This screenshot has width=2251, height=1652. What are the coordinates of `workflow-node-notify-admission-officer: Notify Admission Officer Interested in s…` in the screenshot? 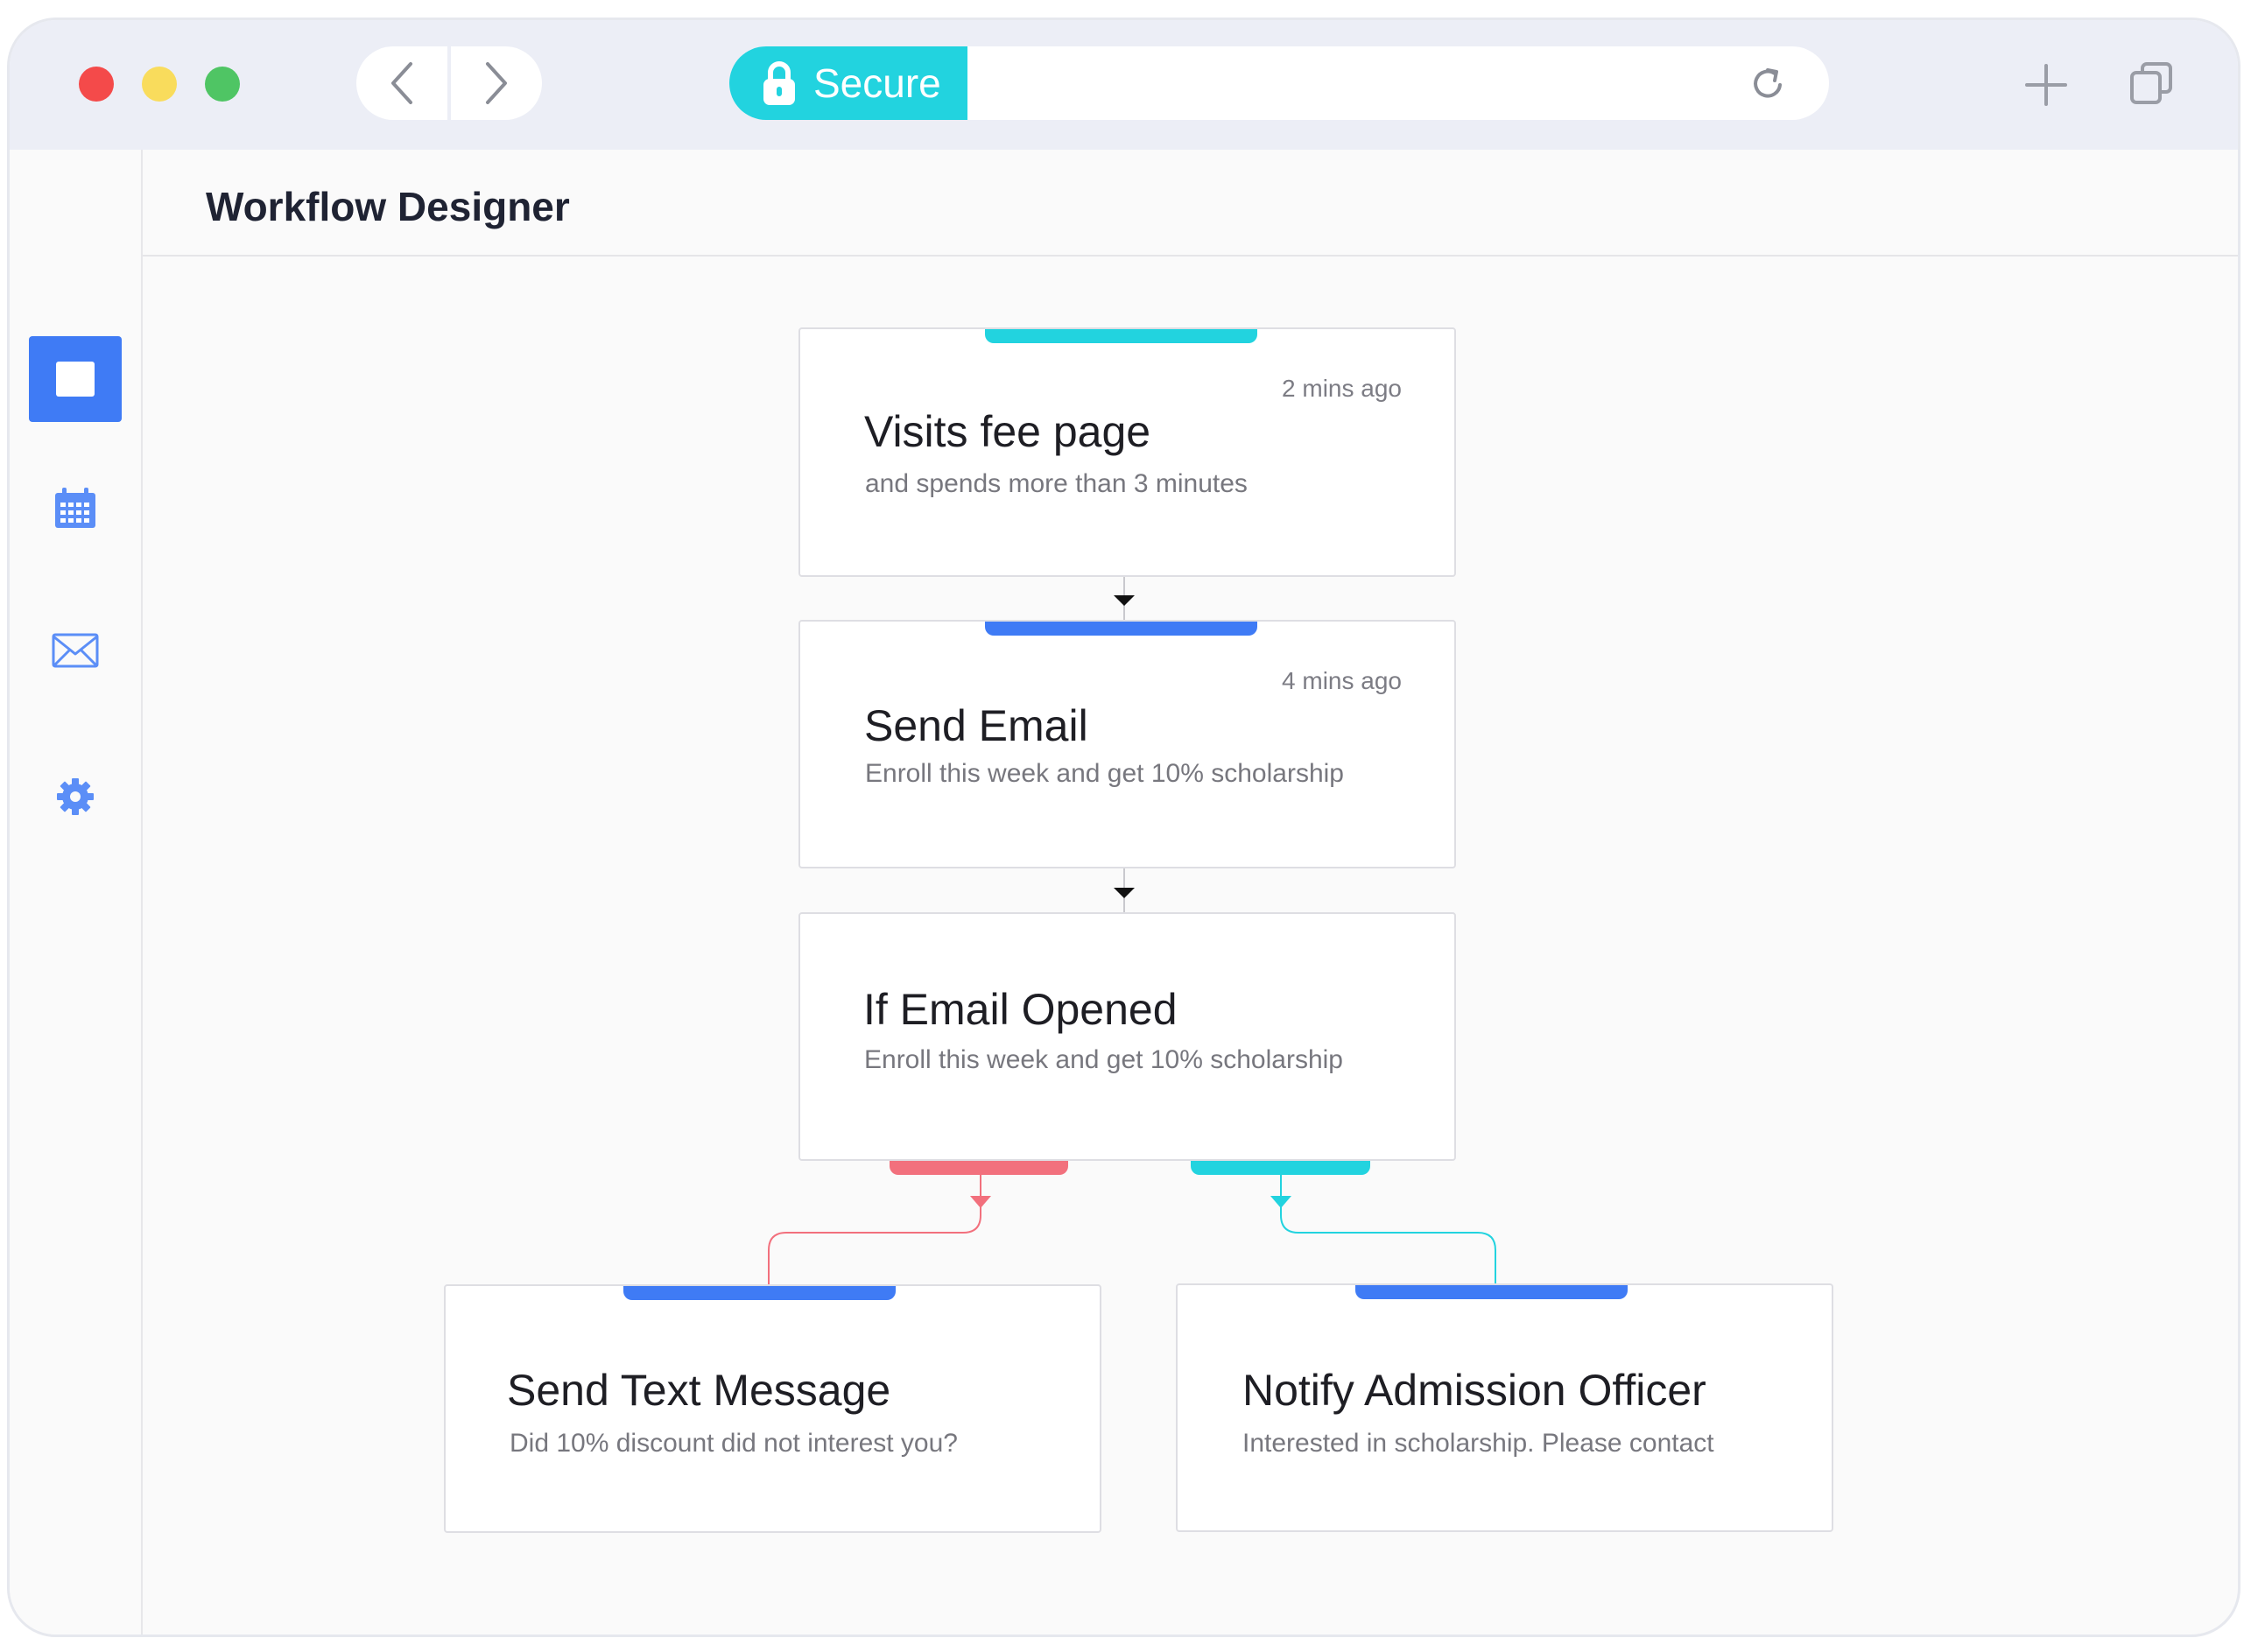 It's located at (1505, 1408).